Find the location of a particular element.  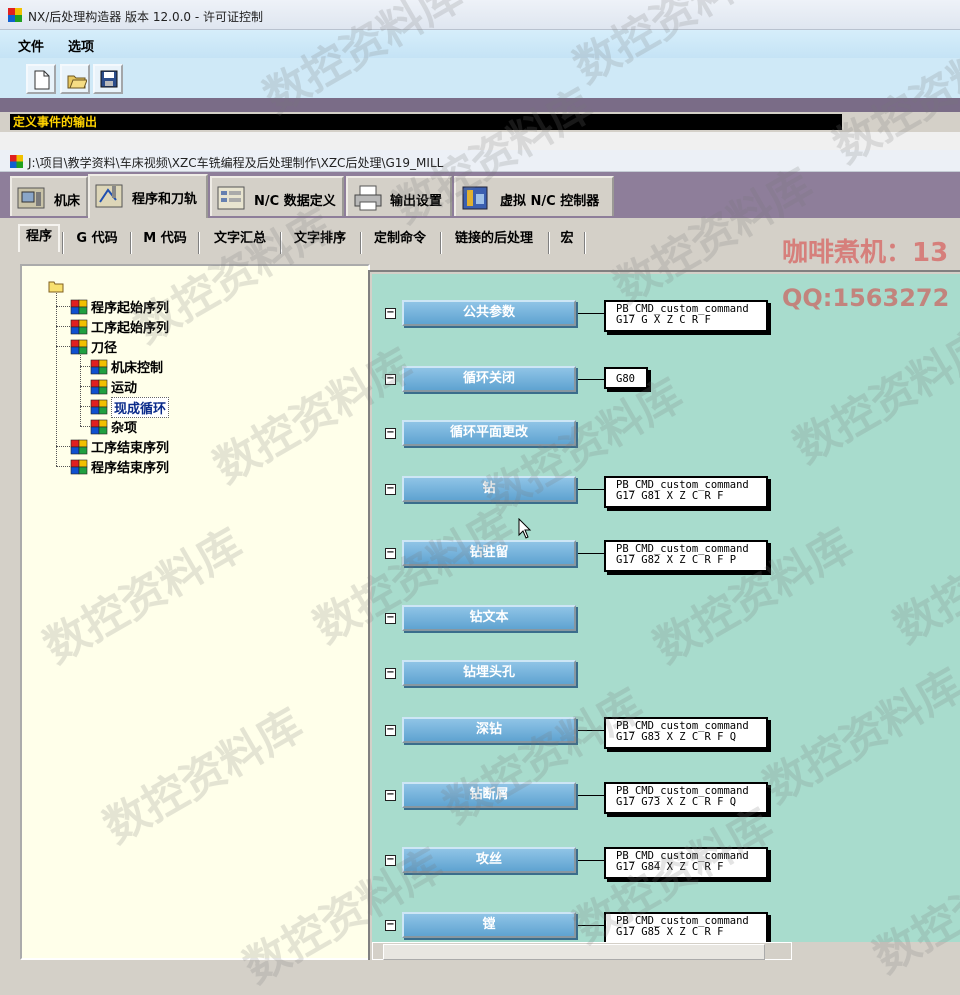

subtab-macro: 宏 is located at coordinates (567, 242).